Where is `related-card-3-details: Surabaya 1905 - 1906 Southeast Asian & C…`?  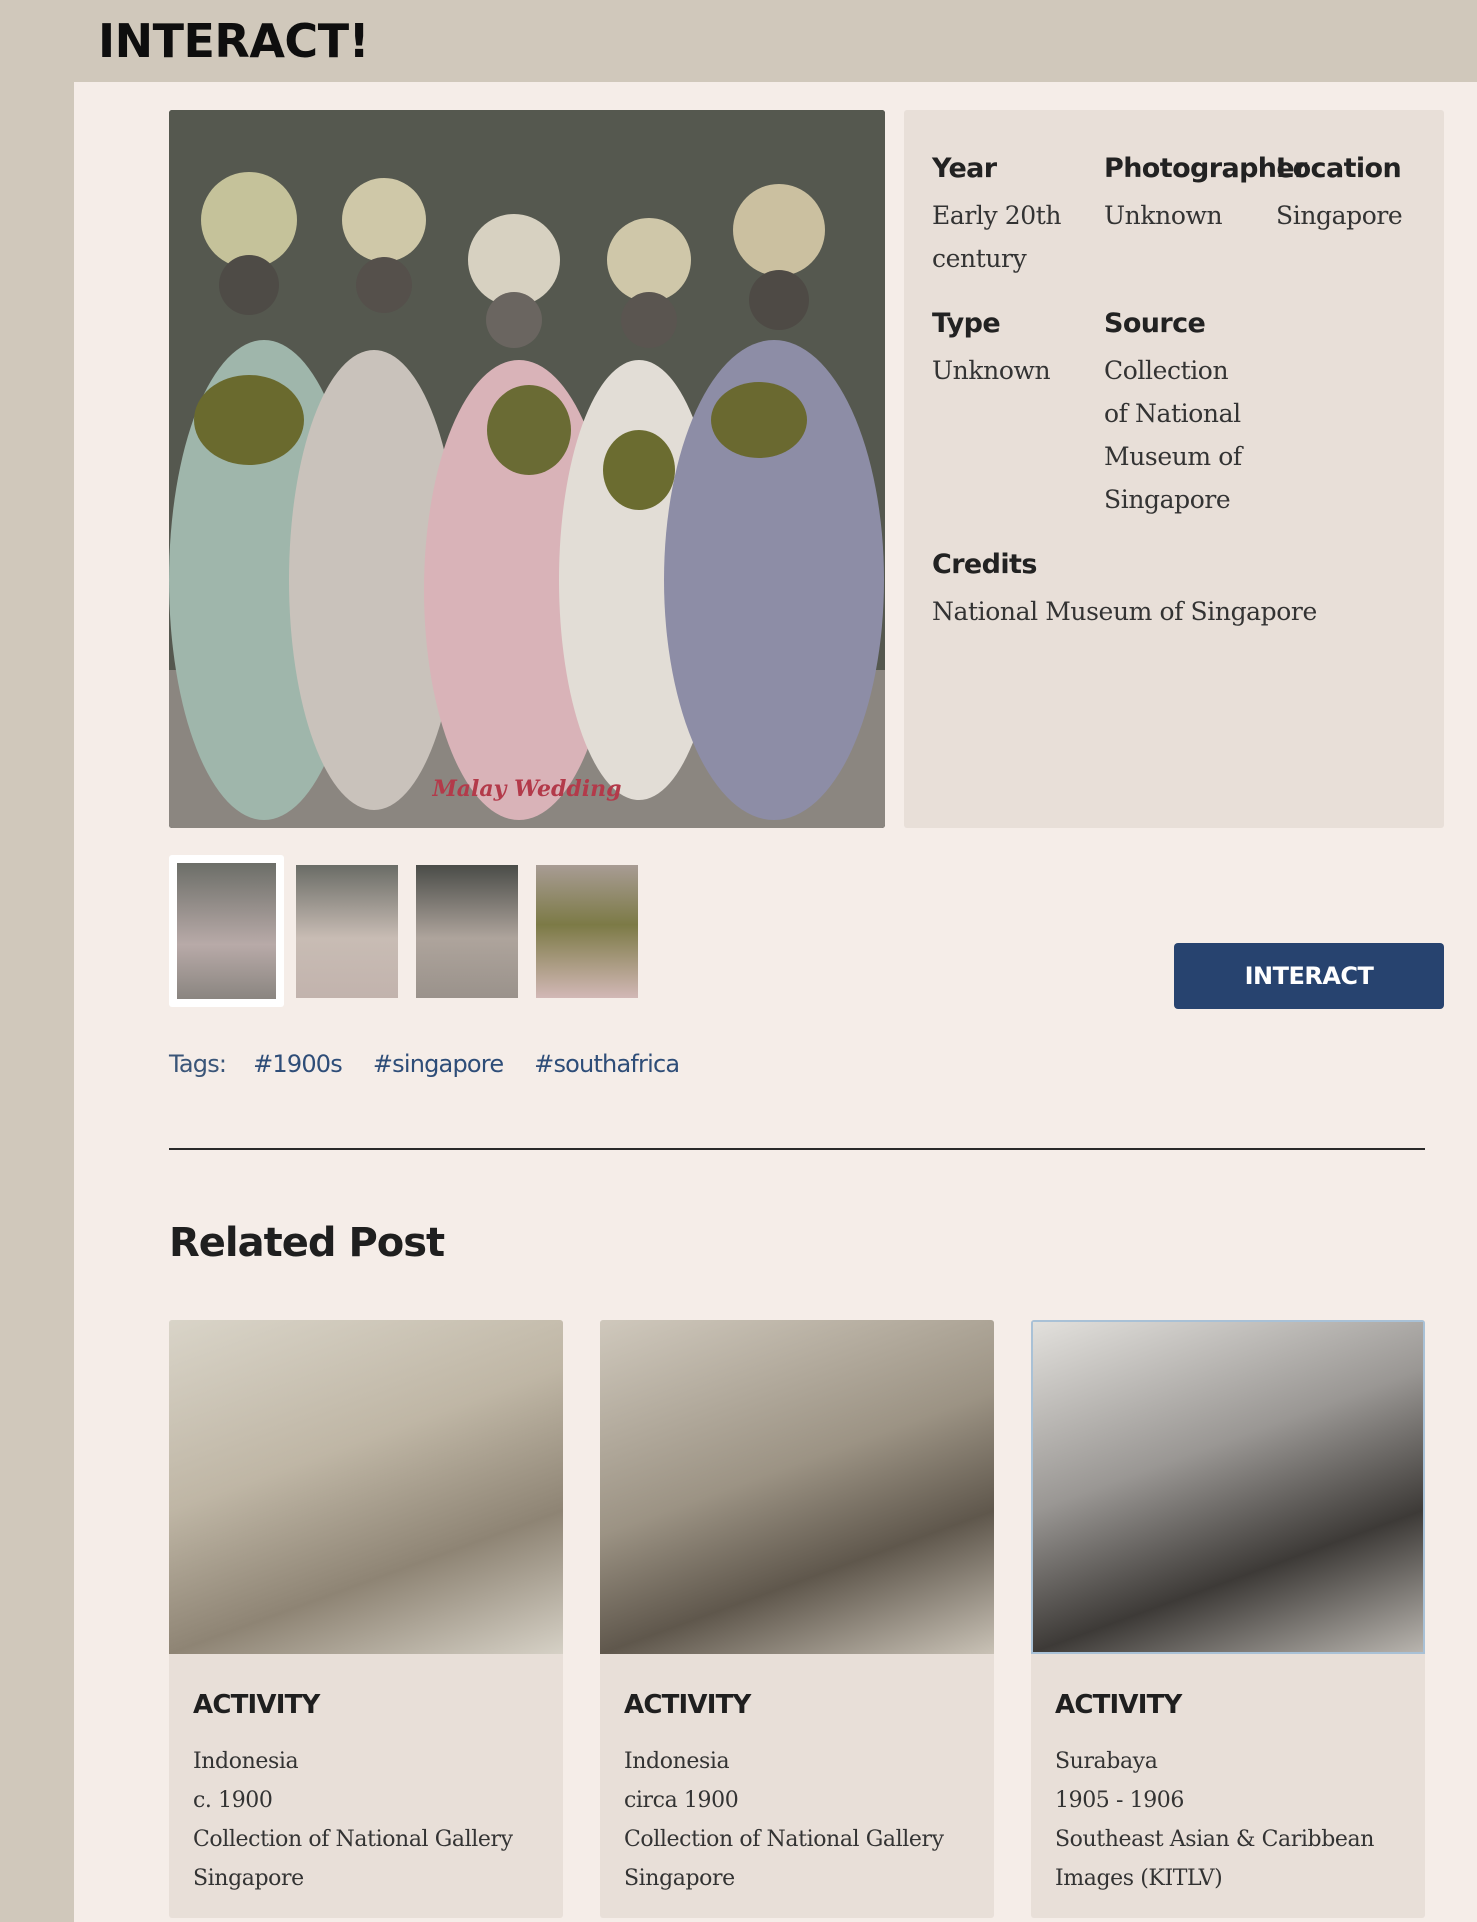 related-card-3-details: Surabaya 1905 - 1906 Southeast Asian & C… is located at coordinates (1235, 1820).